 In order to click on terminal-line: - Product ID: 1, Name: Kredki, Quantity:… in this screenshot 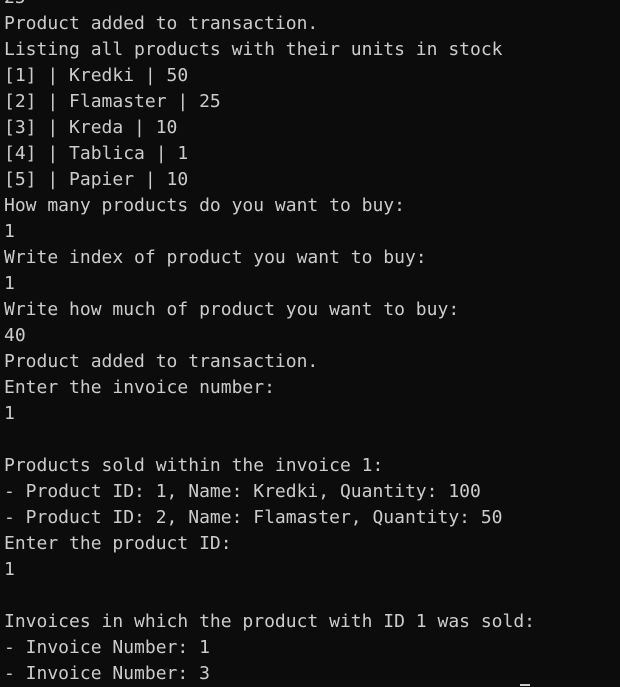, I will do `click(242, 491)`.